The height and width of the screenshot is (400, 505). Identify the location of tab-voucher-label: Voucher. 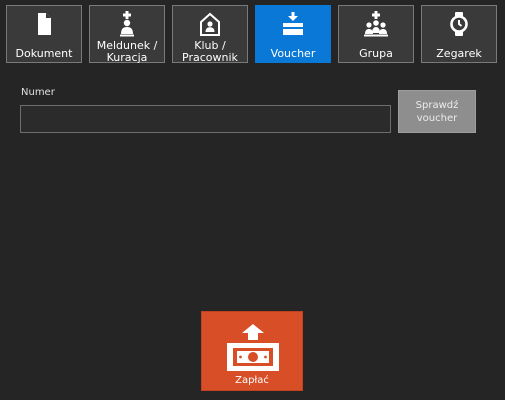
(293, 53).